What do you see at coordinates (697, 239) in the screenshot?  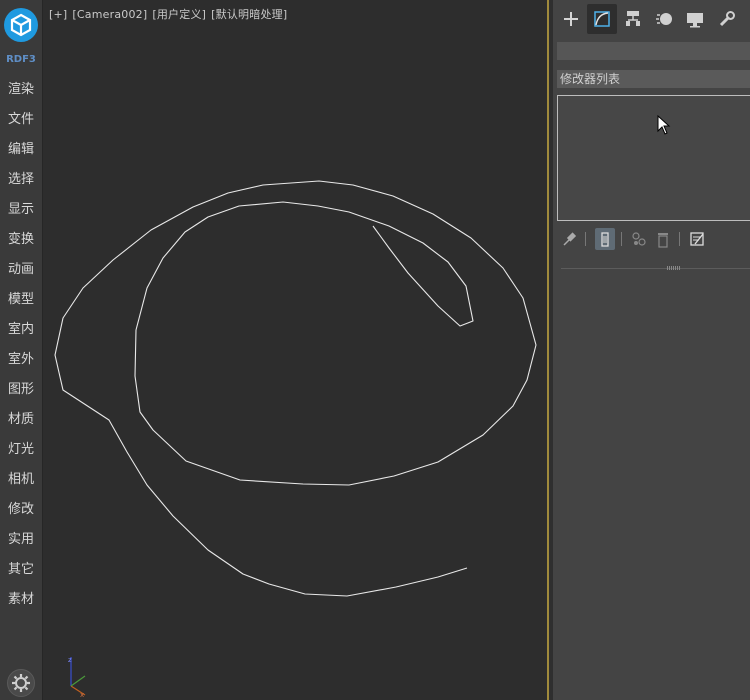 I see `configure-modifier-sets-icon` at bounding box center [697, 239].